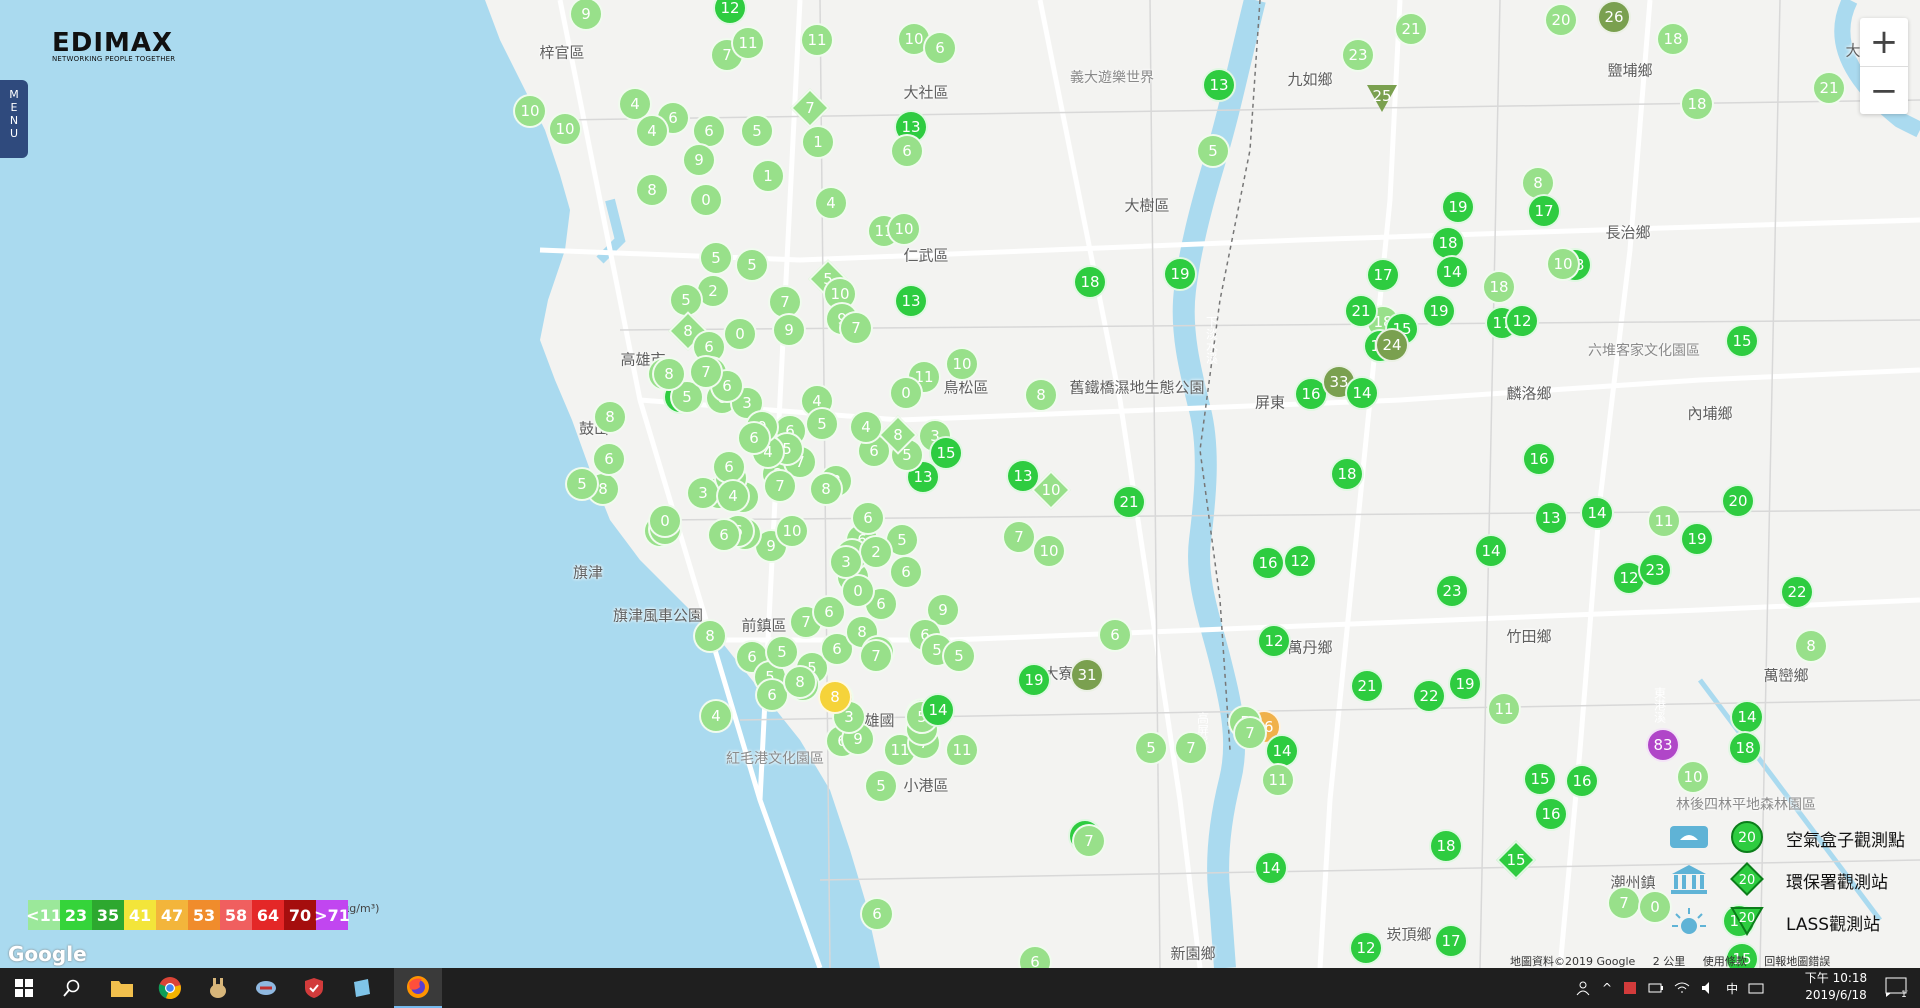  What do you see at coordinates (1682, 988) in the screenshot?
I see `wifi-icon` at bounding box center [1682, 988].